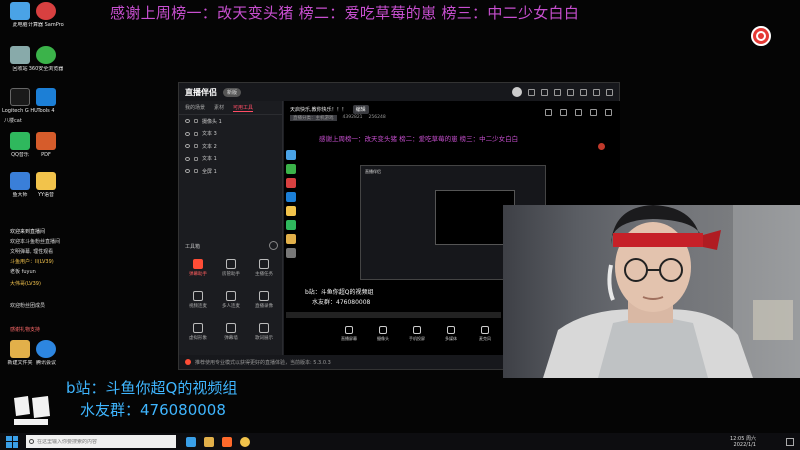 This screenshot has height=450, width=800. I want to click on windows-taskbar: 12:05 周六 2022/1/1, so click(400, 441).